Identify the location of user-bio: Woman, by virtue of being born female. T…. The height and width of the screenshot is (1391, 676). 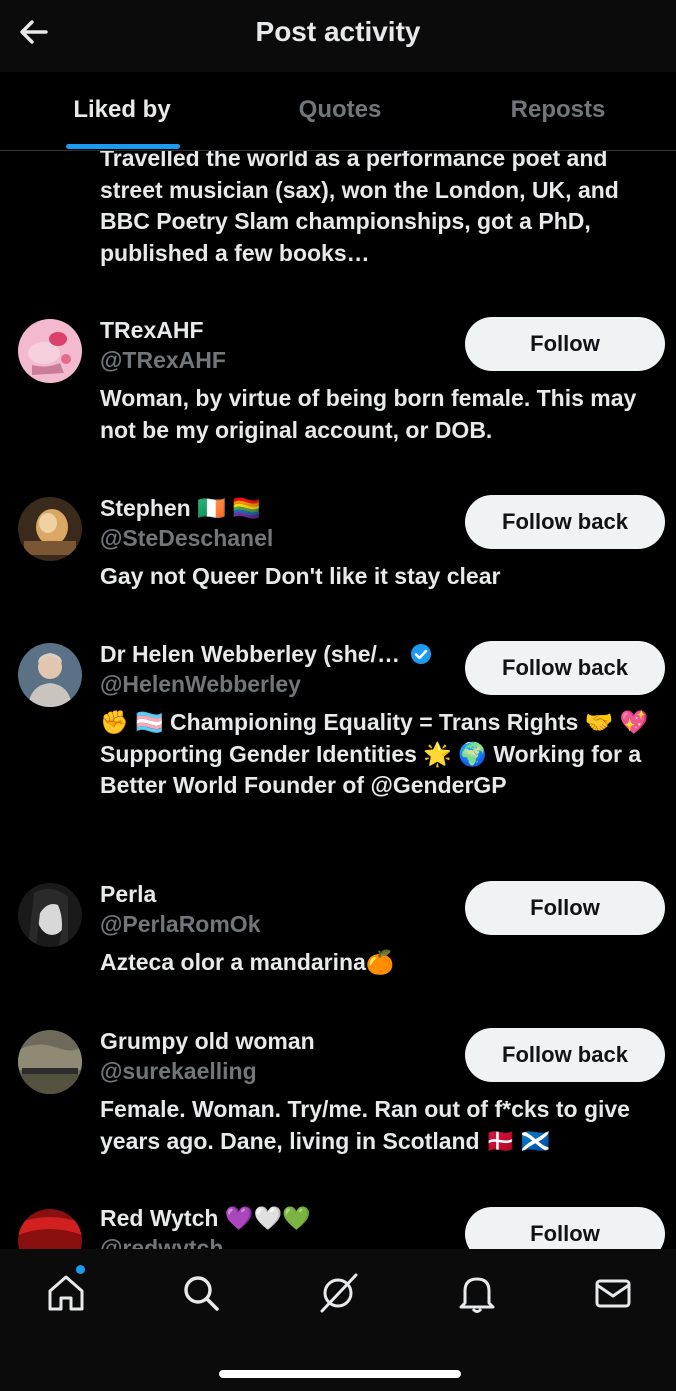
(368, 414).